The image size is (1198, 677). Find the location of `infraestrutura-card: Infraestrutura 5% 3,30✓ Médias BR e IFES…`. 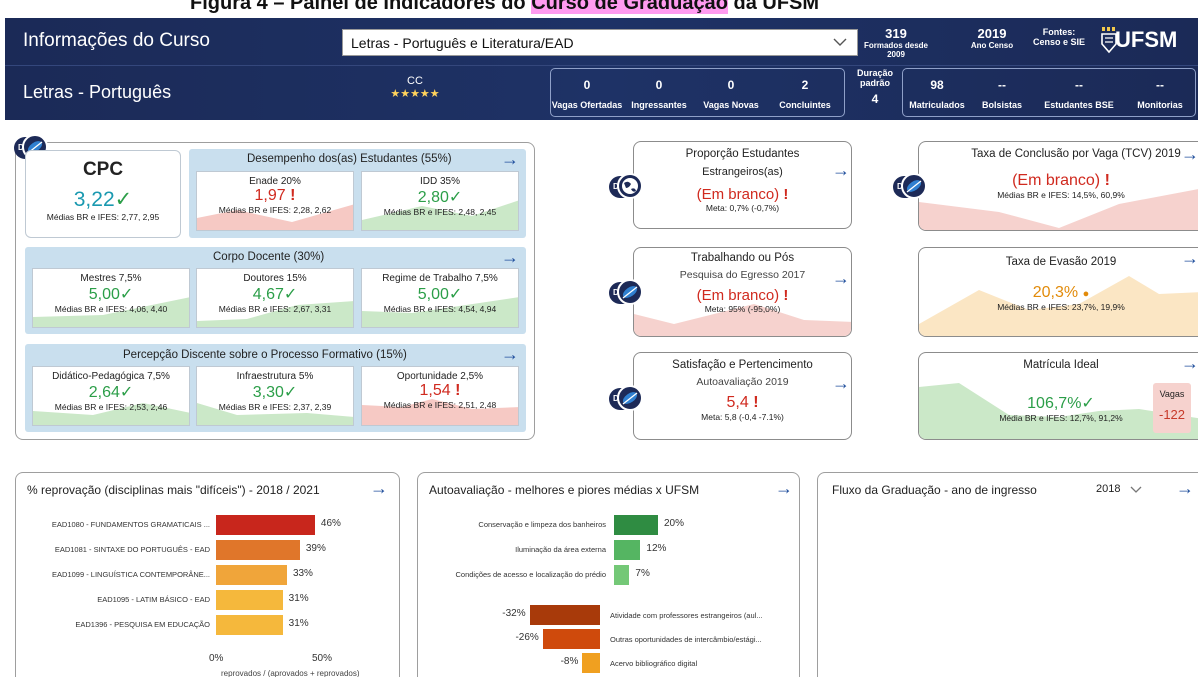

infraestrutura-card: Infraestrutura 5% 3,30✓ Médias BR e IFES… is located at coordinates (275, 396).